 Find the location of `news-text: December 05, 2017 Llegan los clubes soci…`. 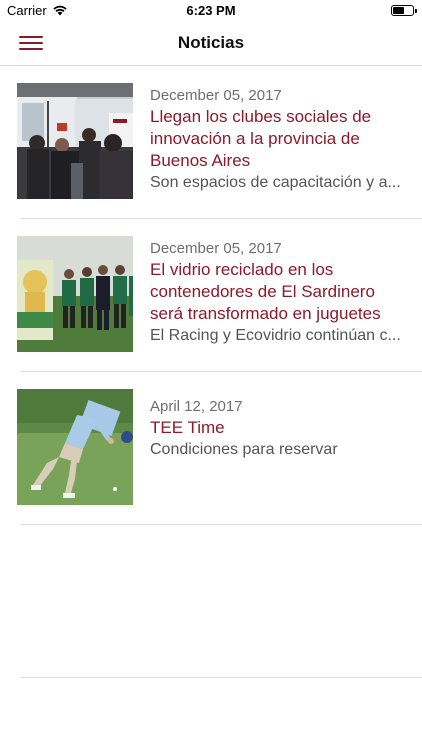

news-text: December 05, 2017 Llegan los clubes soci… is located at coordinates (280, 139).